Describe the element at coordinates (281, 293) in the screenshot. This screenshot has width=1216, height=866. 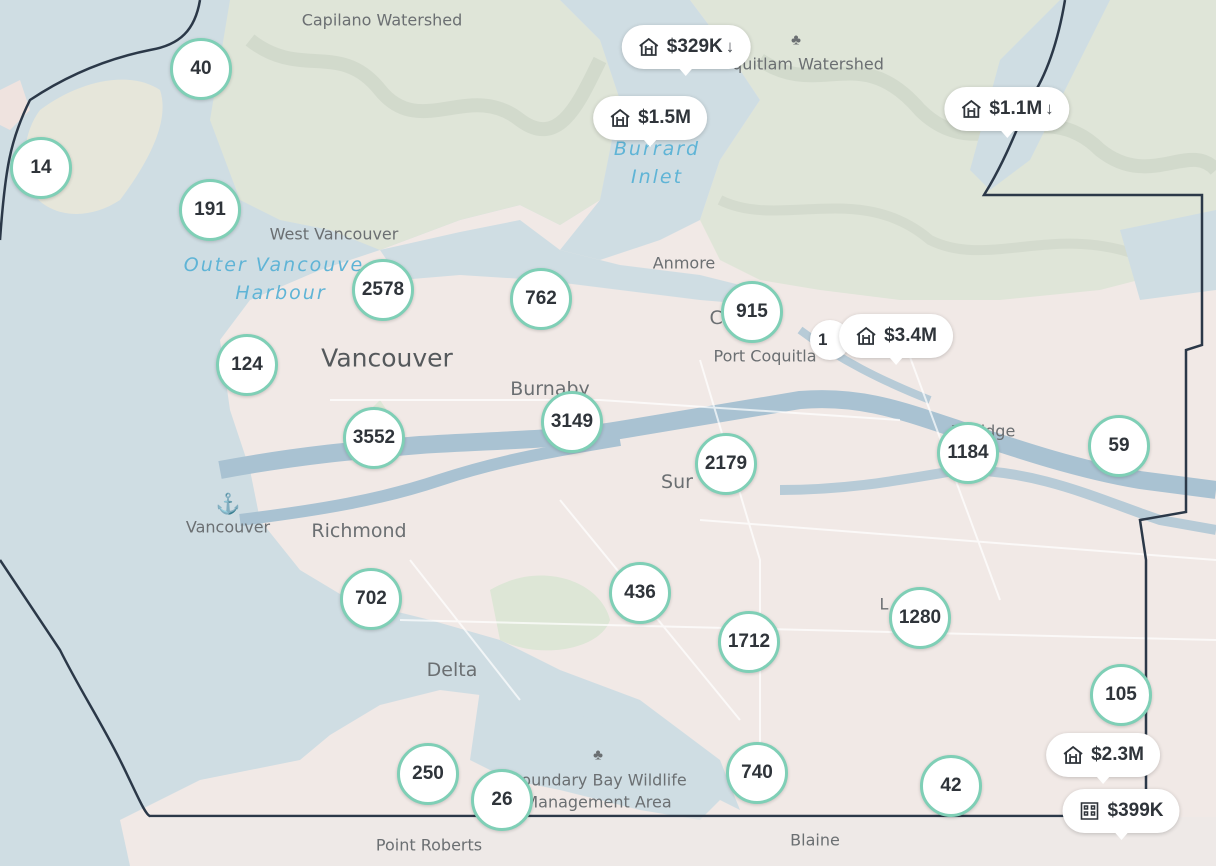
I see `water-harbour: Harbour` at that location.